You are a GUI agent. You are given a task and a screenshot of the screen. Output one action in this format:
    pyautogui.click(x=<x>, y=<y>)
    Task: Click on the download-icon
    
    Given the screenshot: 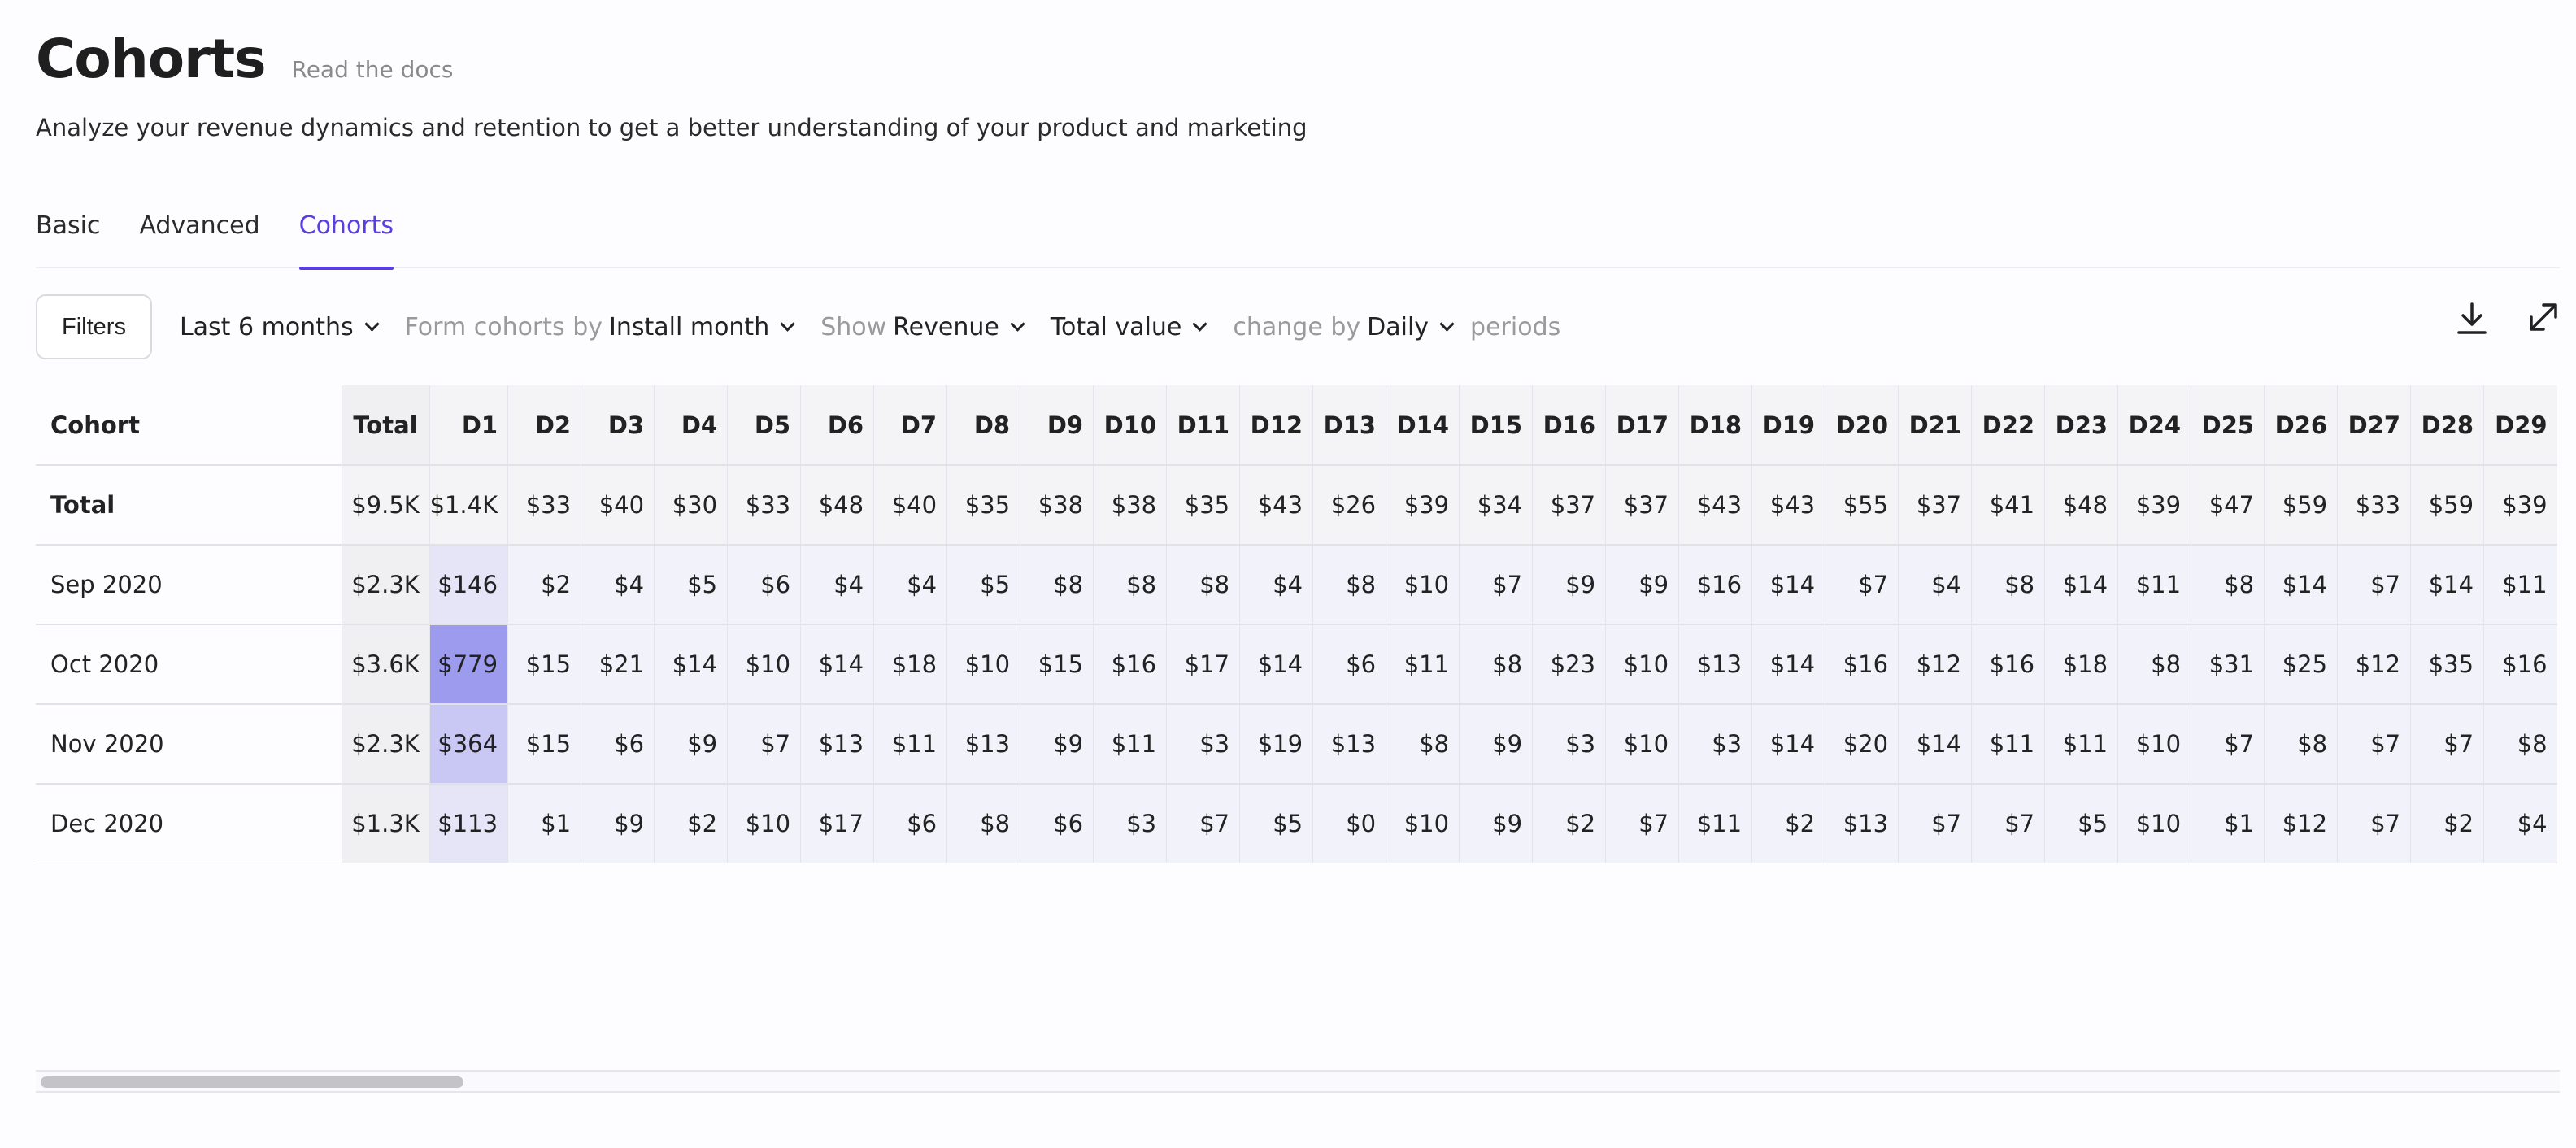 What is the action you would take?
    pyautogui.click(x=2472, y=319)
    